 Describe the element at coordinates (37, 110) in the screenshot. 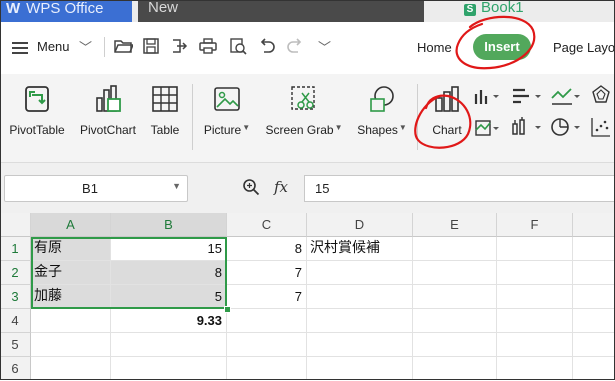

I see `pivot-table-button: PivotTable` at that location.